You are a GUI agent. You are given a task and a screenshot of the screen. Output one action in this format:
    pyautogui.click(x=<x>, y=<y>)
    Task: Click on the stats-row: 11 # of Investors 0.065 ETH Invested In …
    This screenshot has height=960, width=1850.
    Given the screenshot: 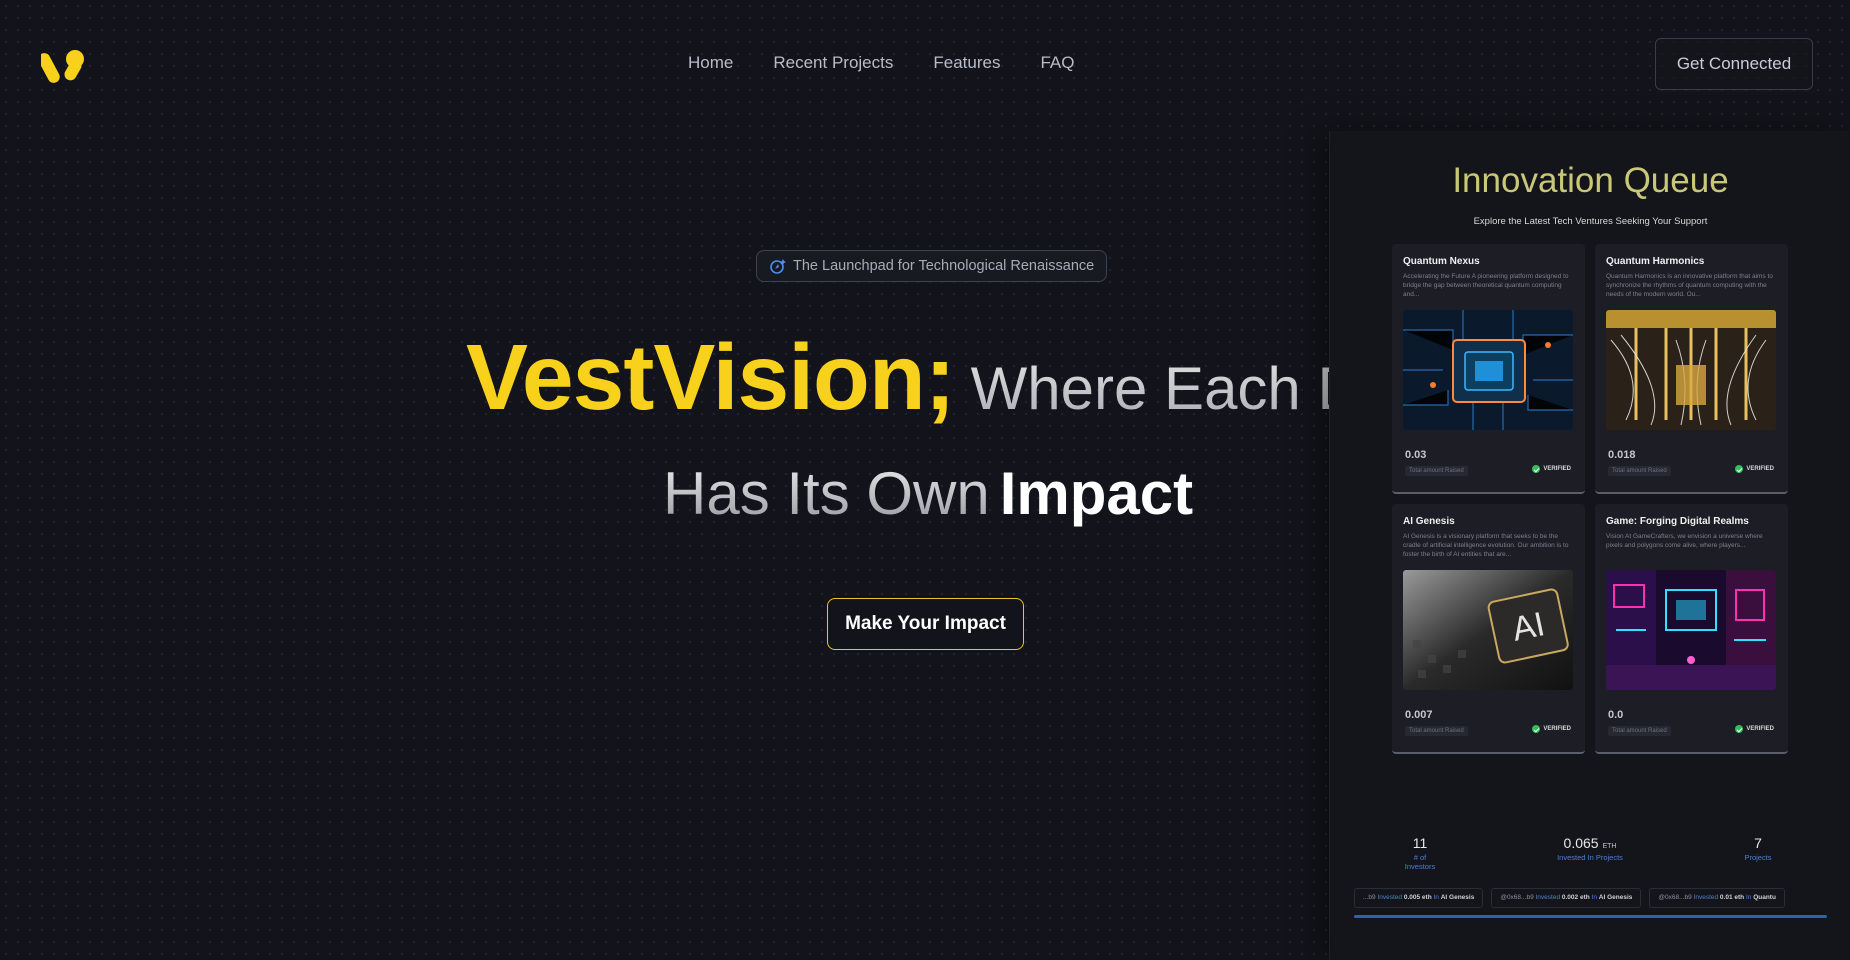 What is the action you would take?
    pyautogui.click(x=1590, y=853)
    